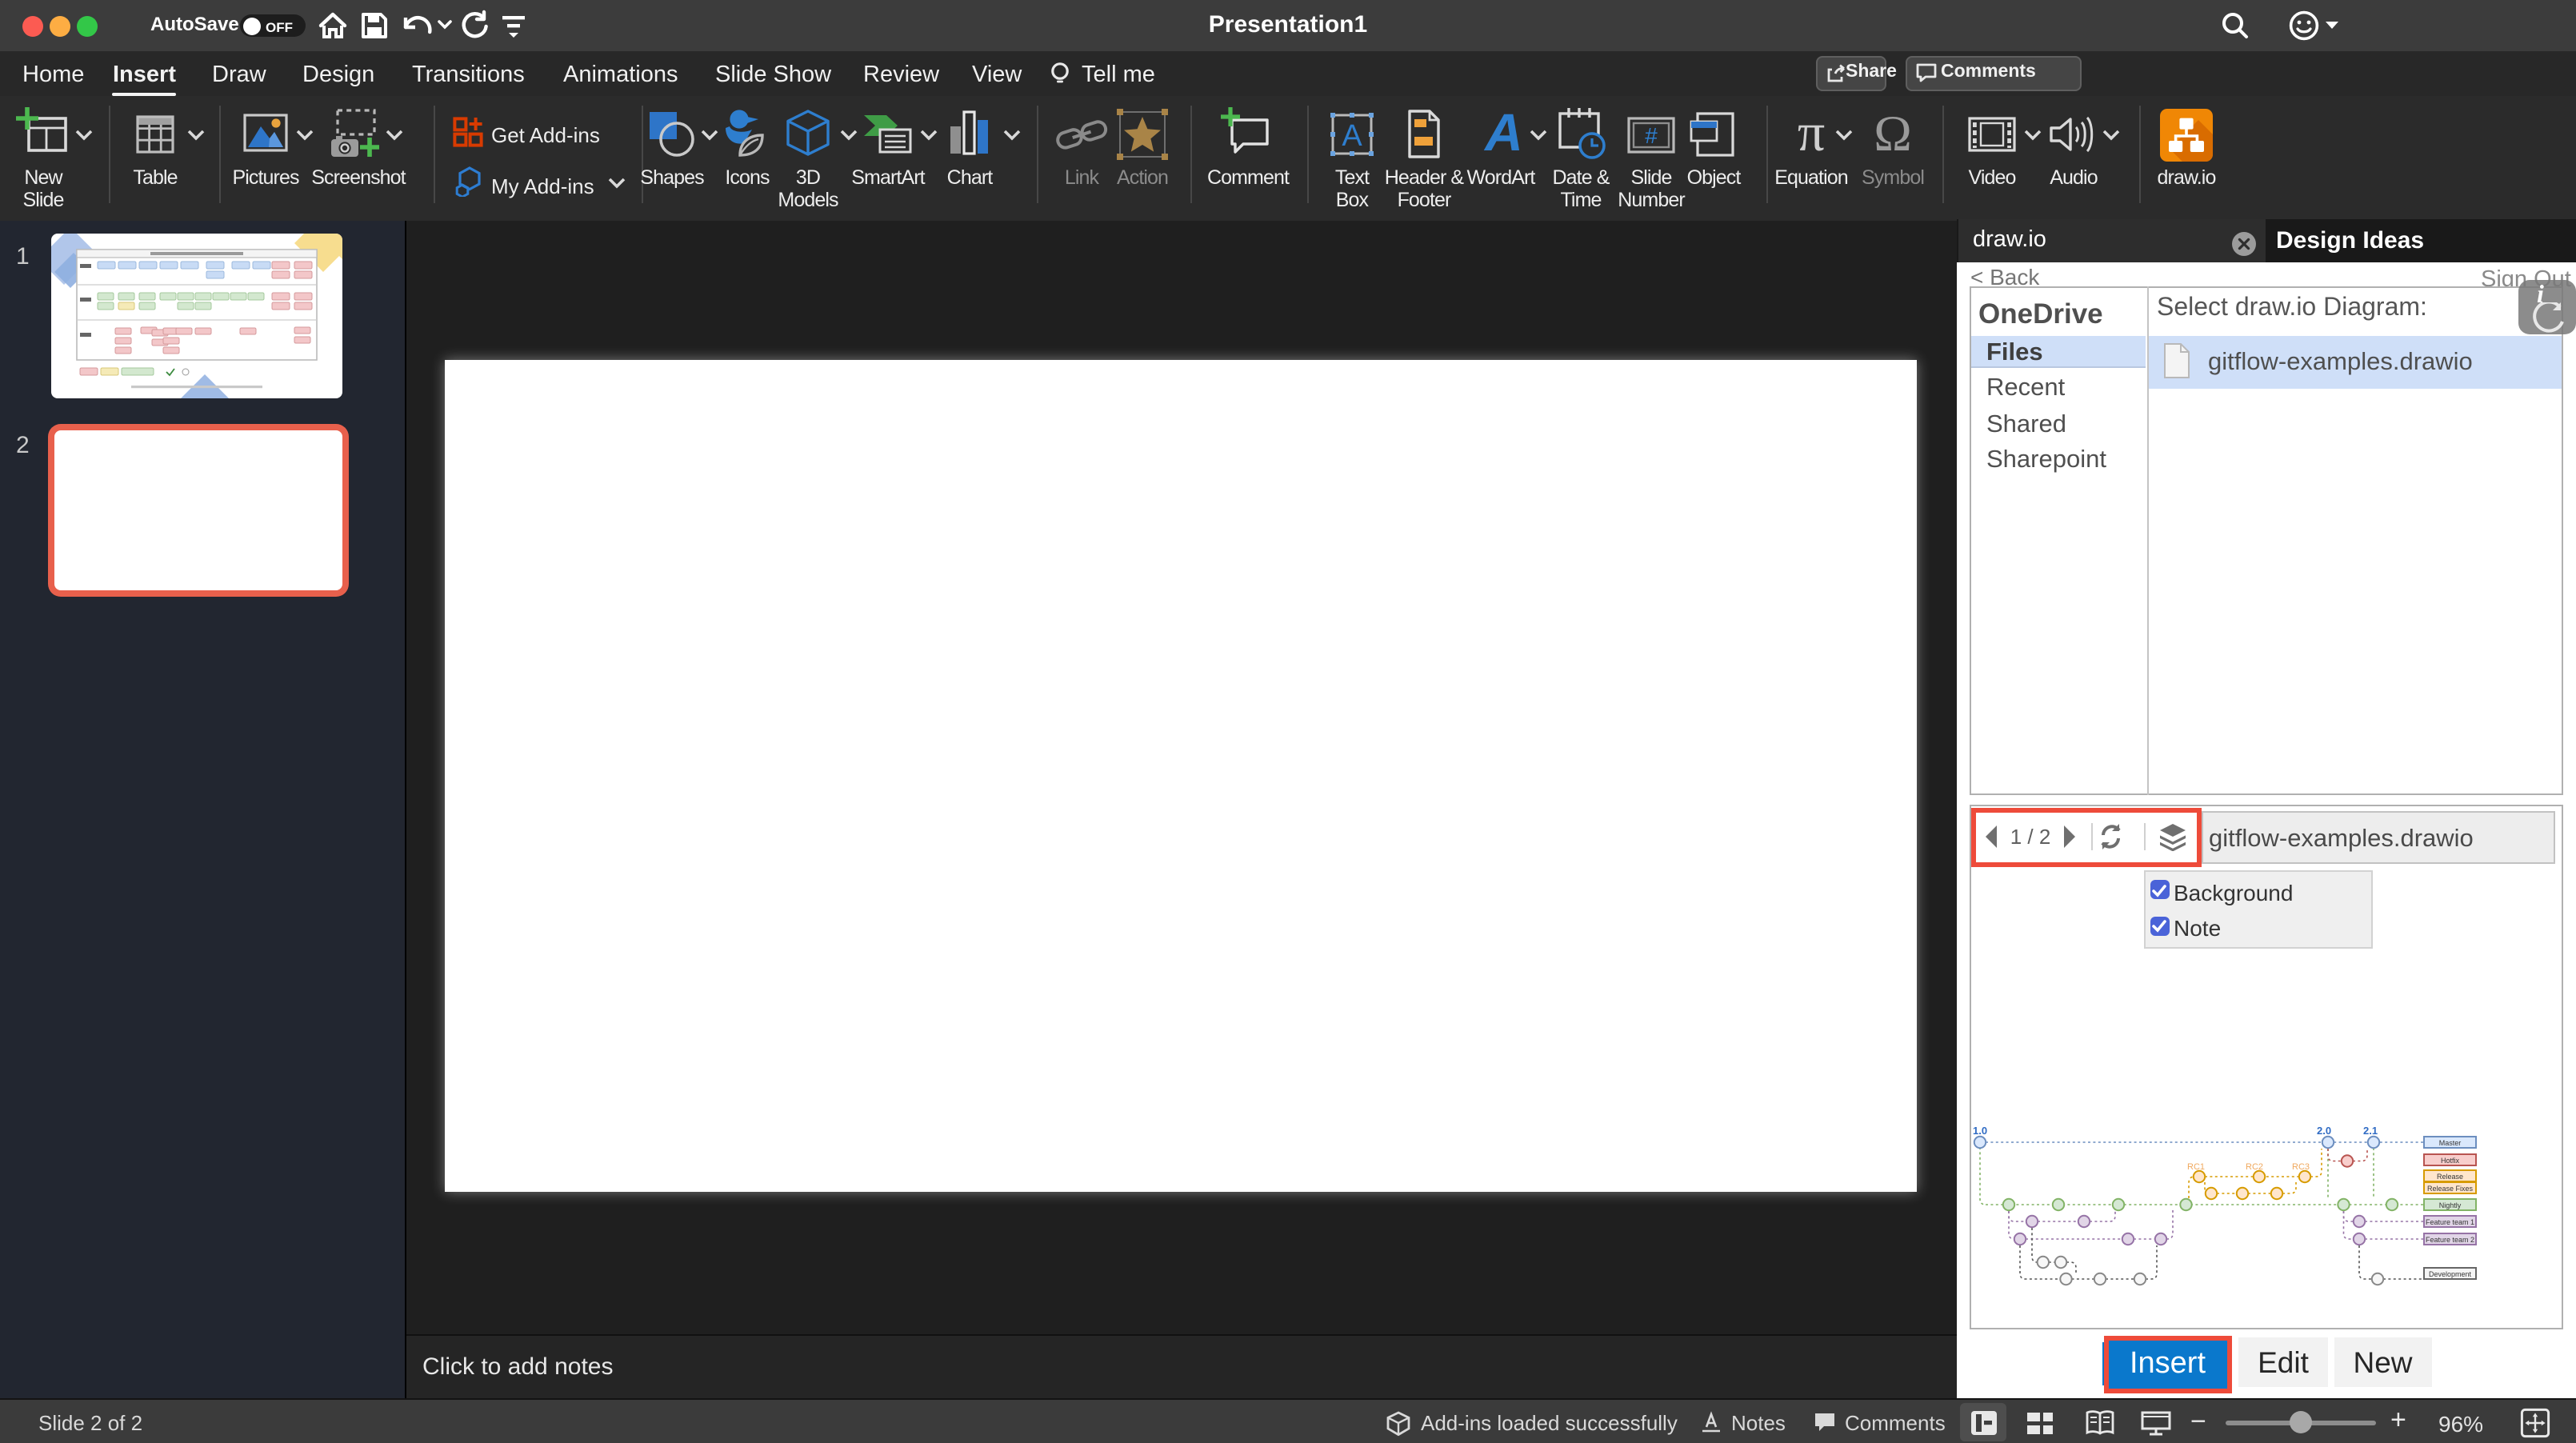 The image size is (2576, 1443). I want to click on svg-text: Hotfix, so click(2449, 1161).